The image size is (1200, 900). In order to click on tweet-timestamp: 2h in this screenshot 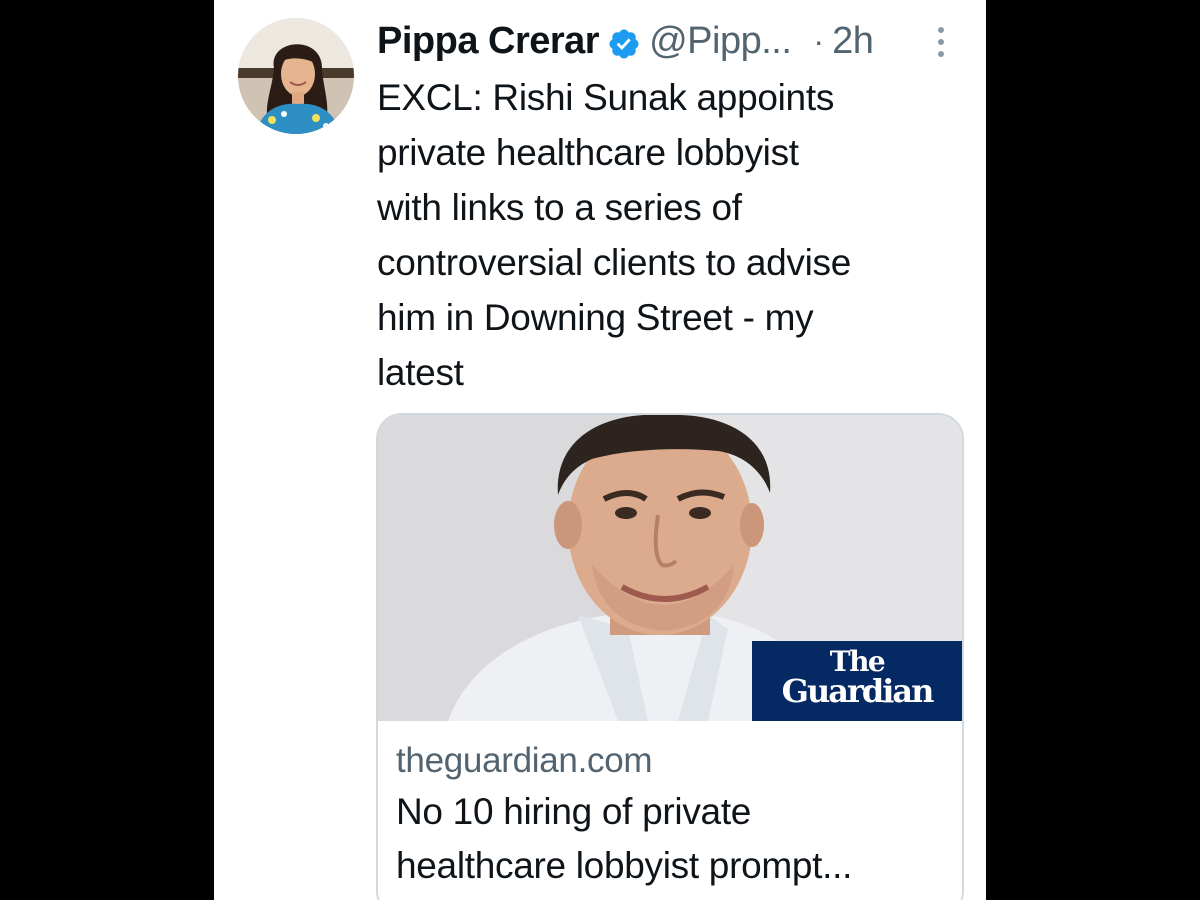, I will do `click(853, 41)`.